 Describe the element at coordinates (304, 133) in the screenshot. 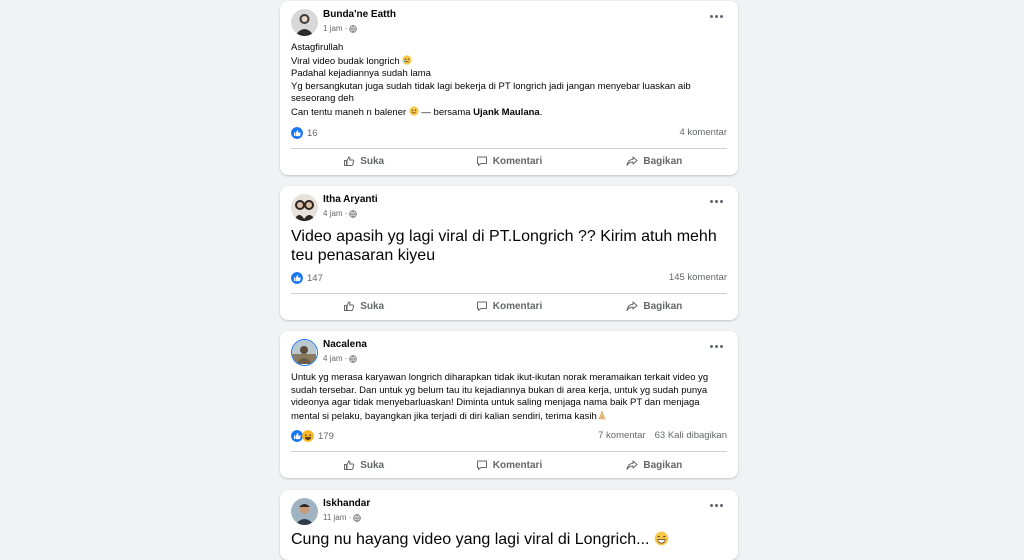

I see `reaction-summary: 16` at that location.